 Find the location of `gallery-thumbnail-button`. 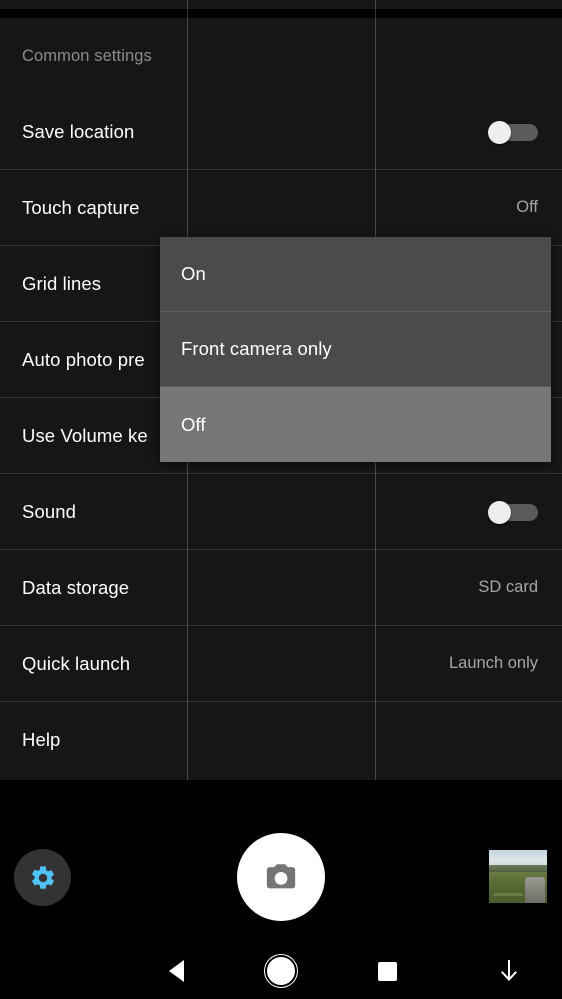

gallery-thumbnail-button is located at coordinates (518, 876).